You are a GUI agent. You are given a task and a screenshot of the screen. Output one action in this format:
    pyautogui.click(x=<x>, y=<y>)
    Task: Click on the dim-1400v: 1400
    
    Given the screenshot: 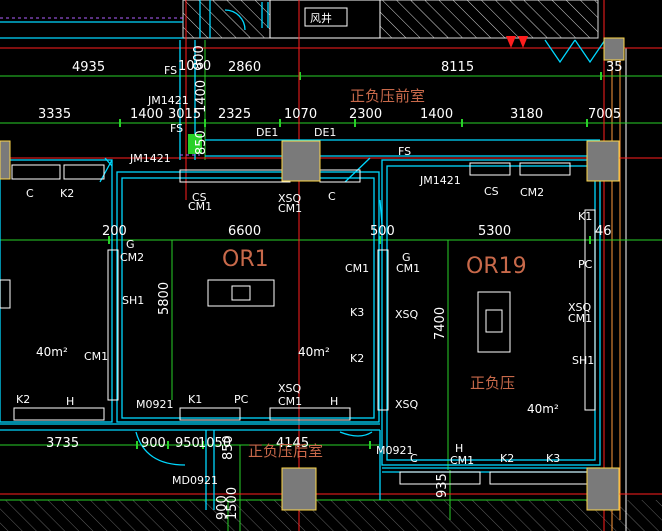 What is the action you would take?
    pyautogui.click(x=201, y=96)
    